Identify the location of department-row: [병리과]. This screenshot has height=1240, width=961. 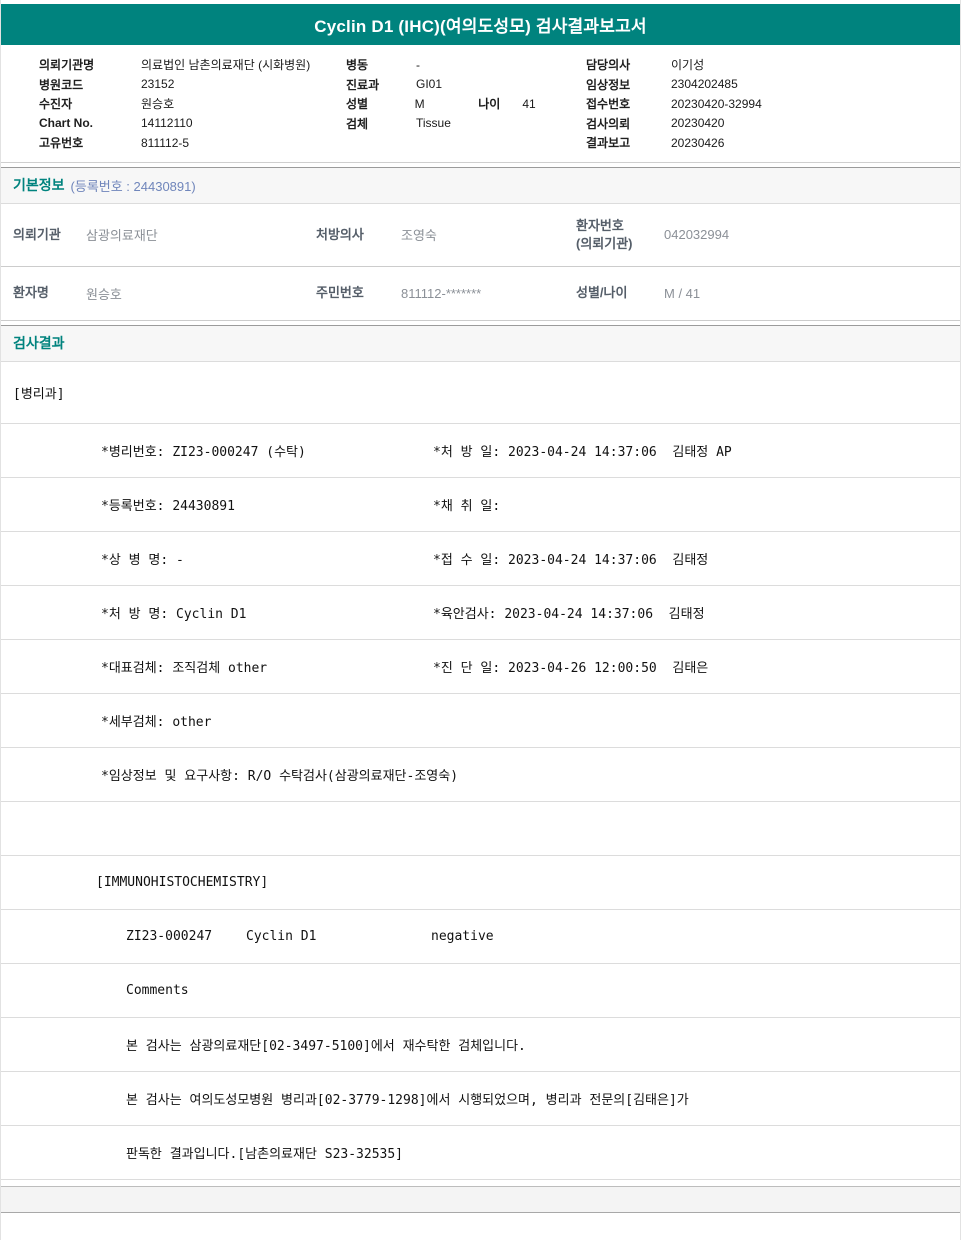
(480, 393).